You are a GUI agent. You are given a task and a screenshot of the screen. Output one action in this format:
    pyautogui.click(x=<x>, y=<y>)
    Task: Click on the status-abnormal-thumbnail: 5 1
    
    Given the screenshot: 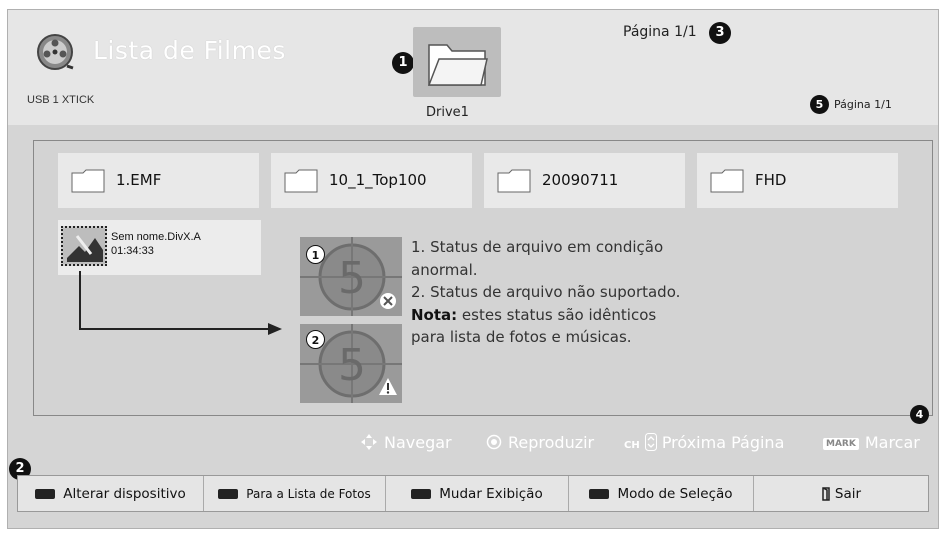 What is the action you would take?
    pyautogui.click(x=351, y=276)
    